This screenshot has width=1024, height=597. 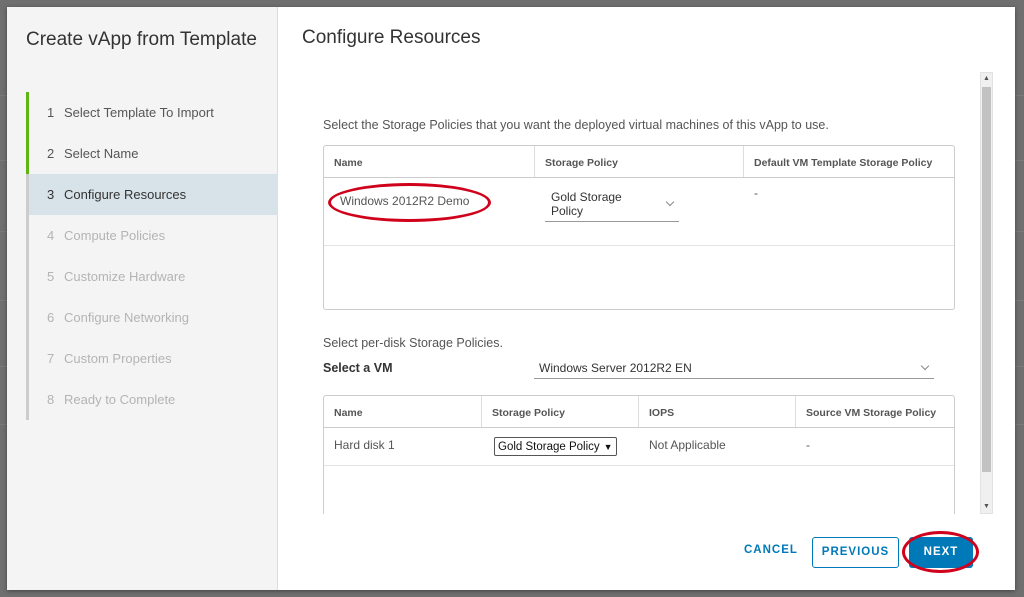 I want to click on annotation-circle-next, so click(x=940, y=552).